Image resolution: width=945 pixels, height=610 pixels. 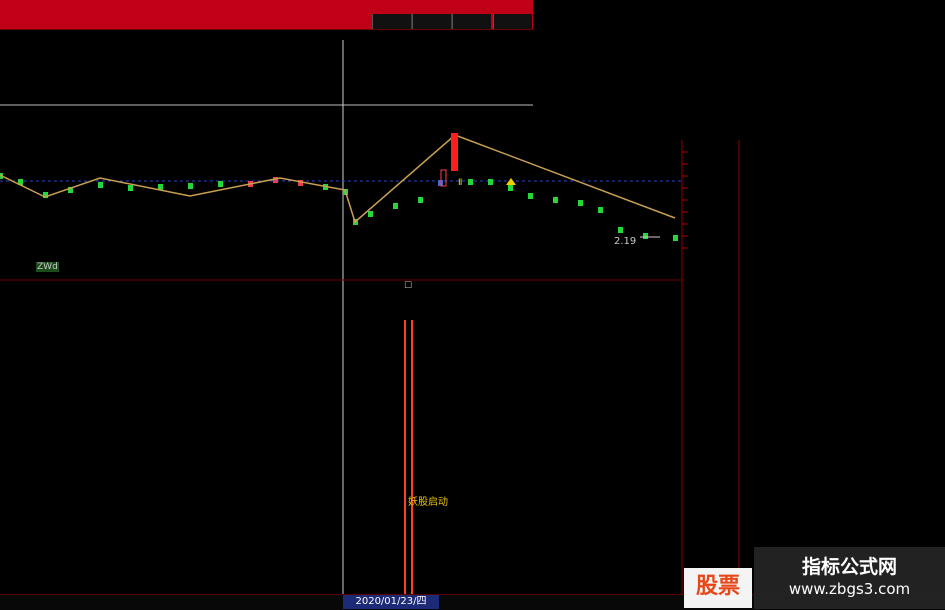 What do you see at coordinates (408, 286) in the screenshot?
I see `small-box-marker: ☐` at bounding box center [408, 286].